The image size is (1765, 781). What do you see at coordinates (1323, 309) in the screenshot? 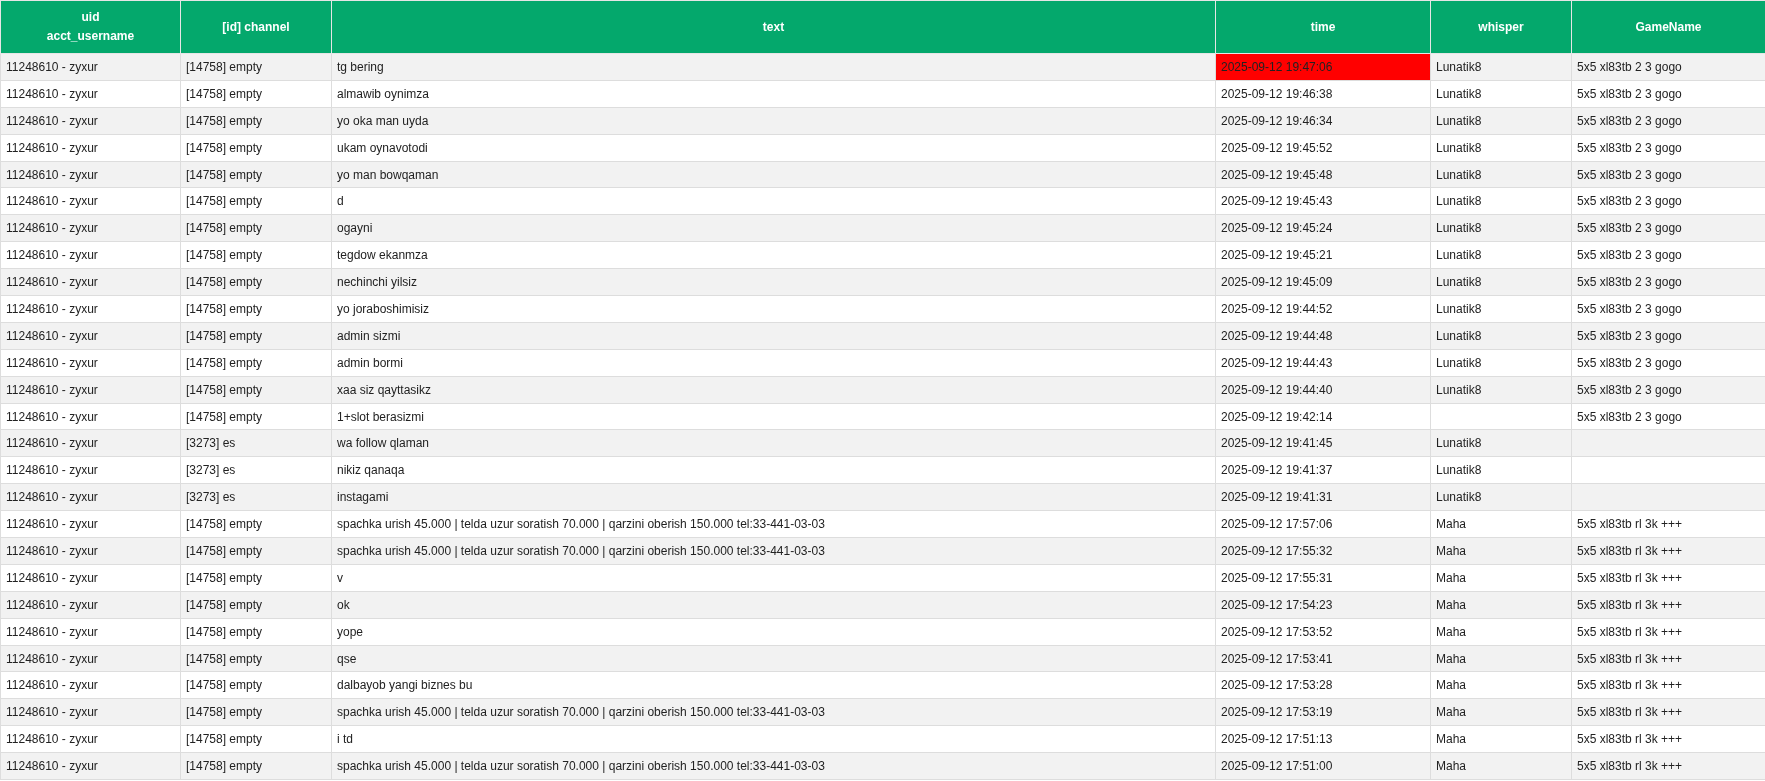
I see `time-cell: 2025-09-12 19:44:52` at bounding box center [1323, 309].